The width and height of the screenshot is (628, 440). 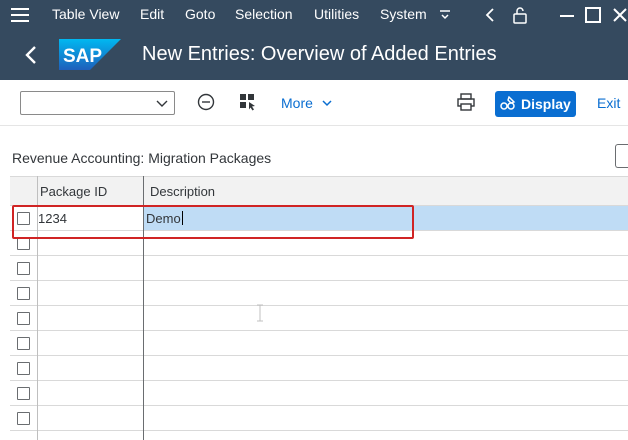 I want to click on command-dropdown, so click(x=97, y=103).